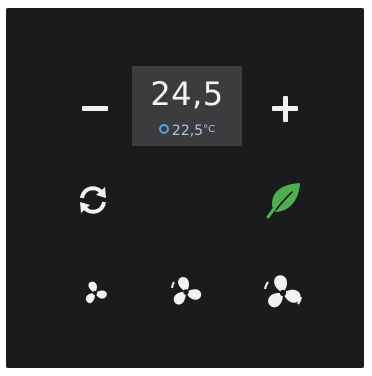 The height and width of the screenshot is (376, 372). I want to click on mode-sync-button, so click(93, 200).